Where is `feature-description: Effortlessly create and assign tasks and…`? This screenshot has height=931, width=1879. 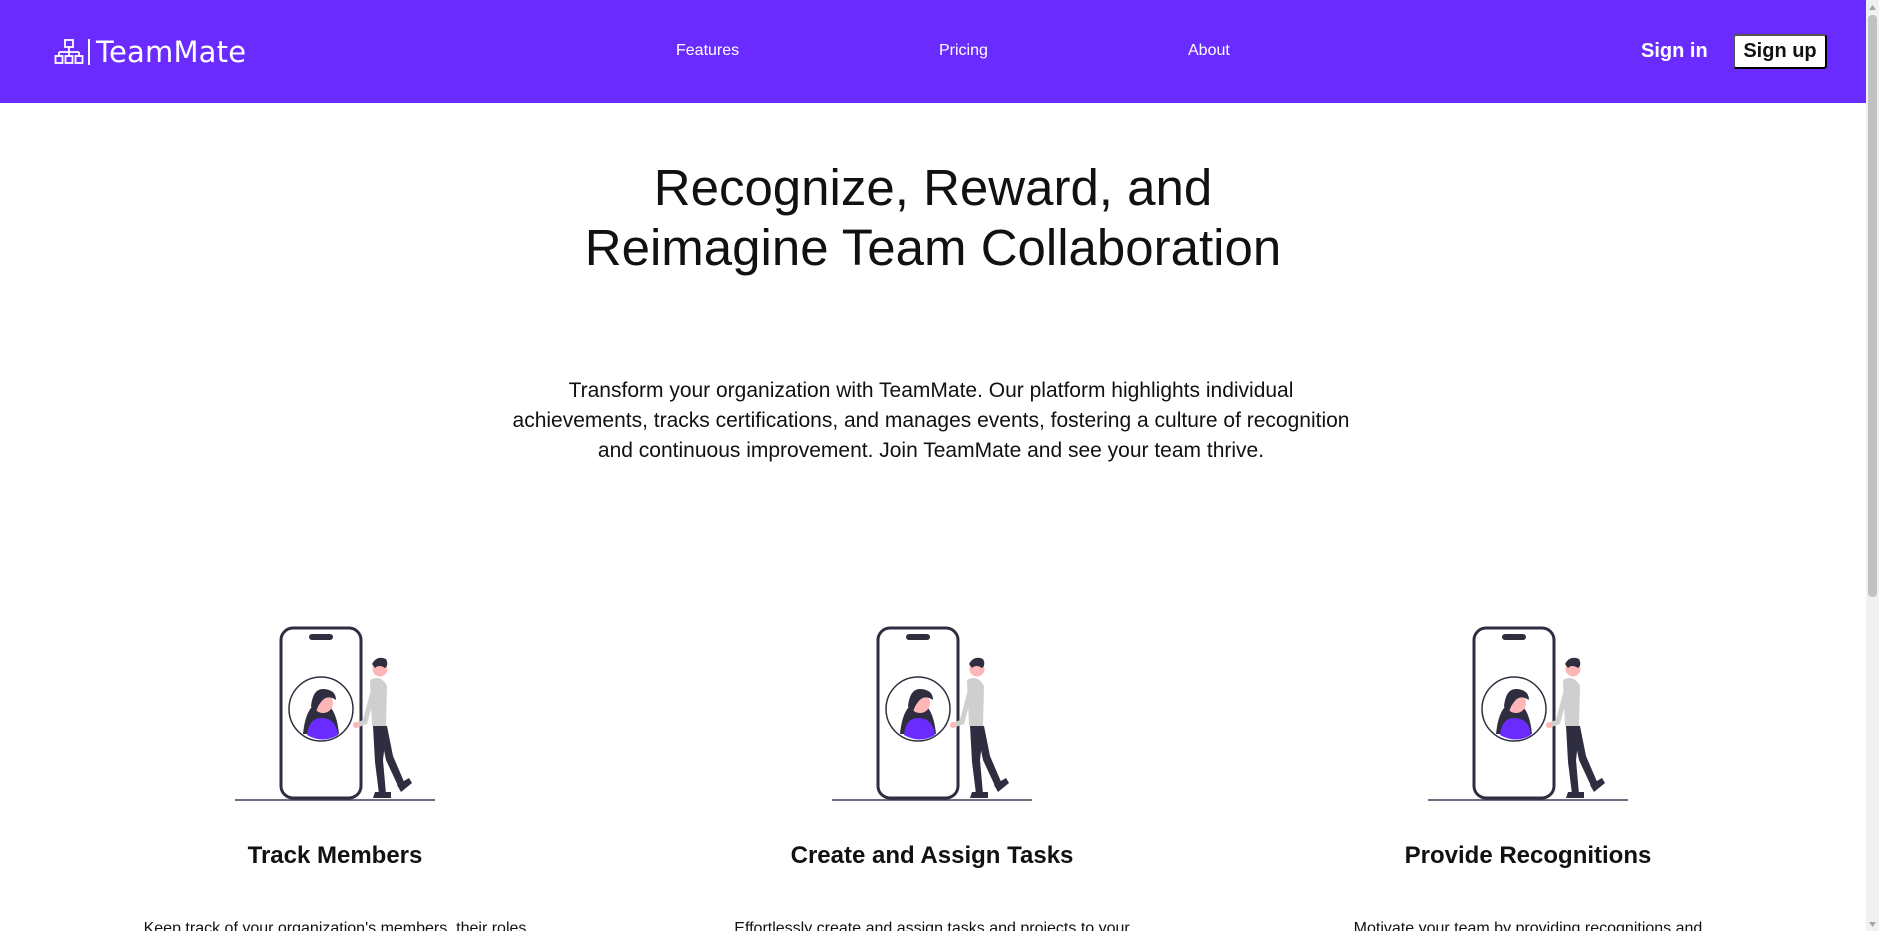 feature-description: Effortlessly create and assign tasks and… is located at coordinates (932, 925).